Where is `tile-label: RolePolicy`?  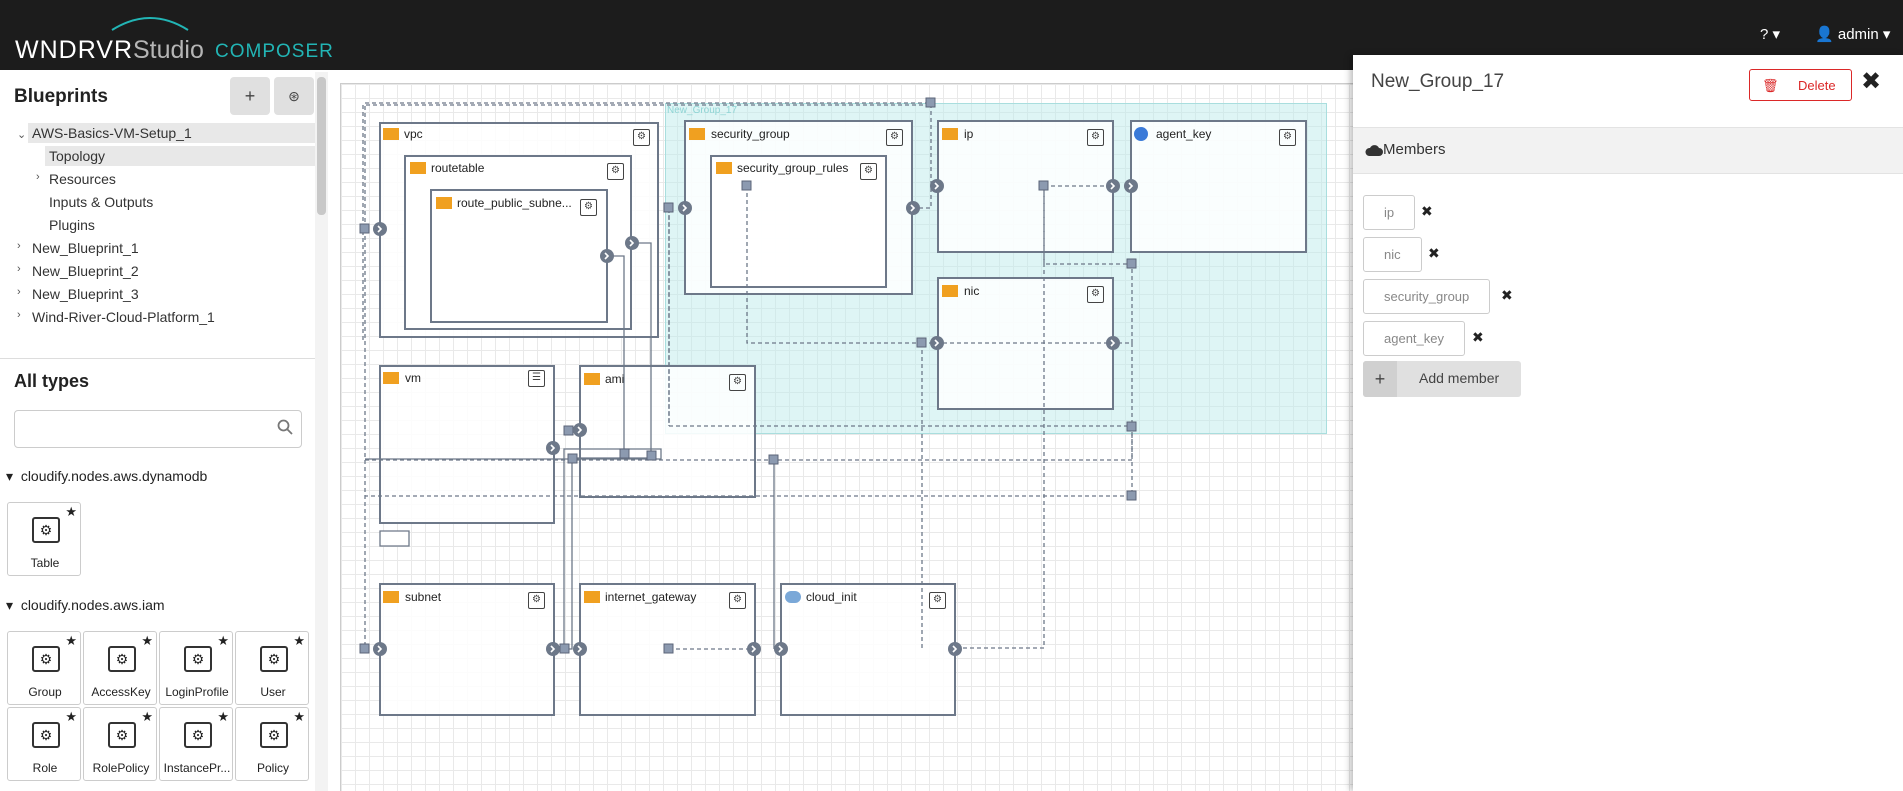
tile-label: RolePolicy is located at coordinates (121, 768).